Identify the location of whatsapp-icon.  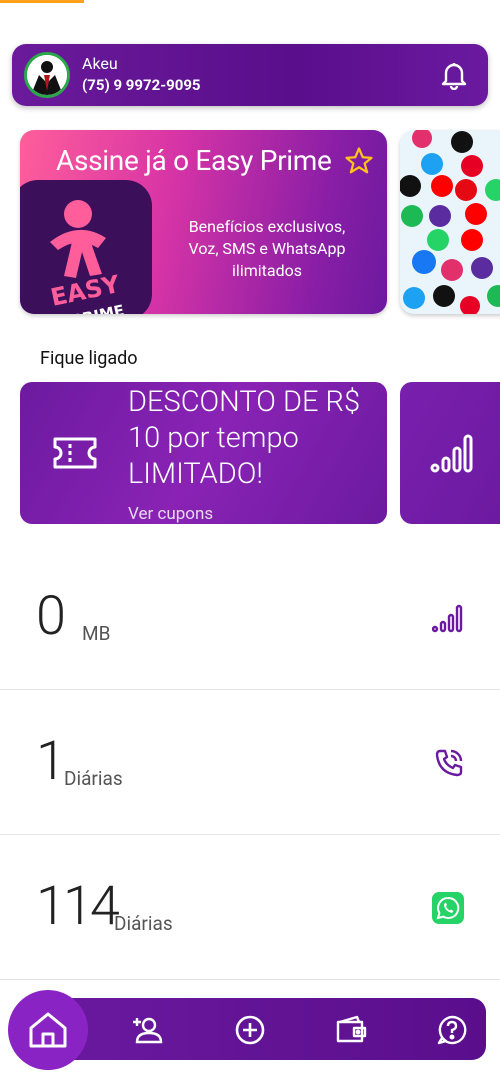
(448, 908).